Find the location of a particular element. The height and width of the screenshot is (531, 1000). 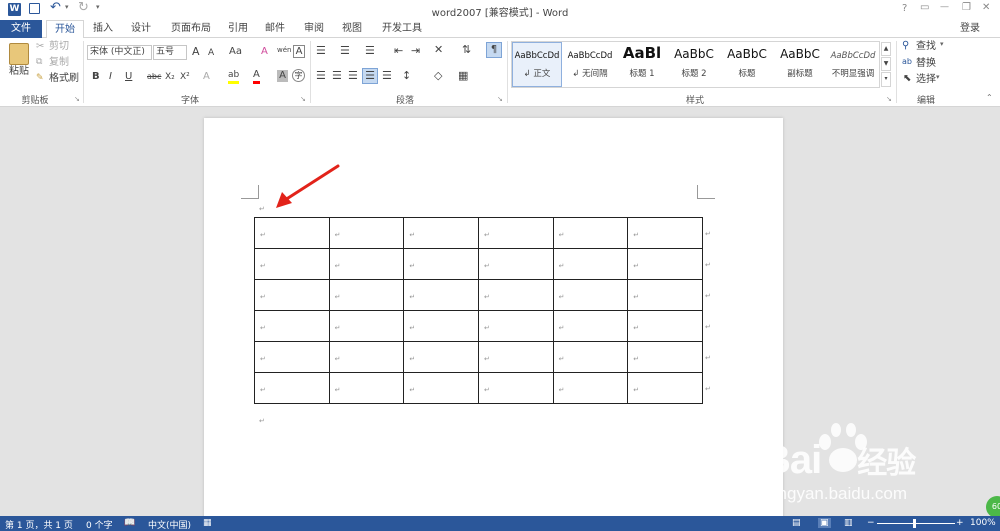

maximize-button: ❐ is located at coordinates (966, 7).